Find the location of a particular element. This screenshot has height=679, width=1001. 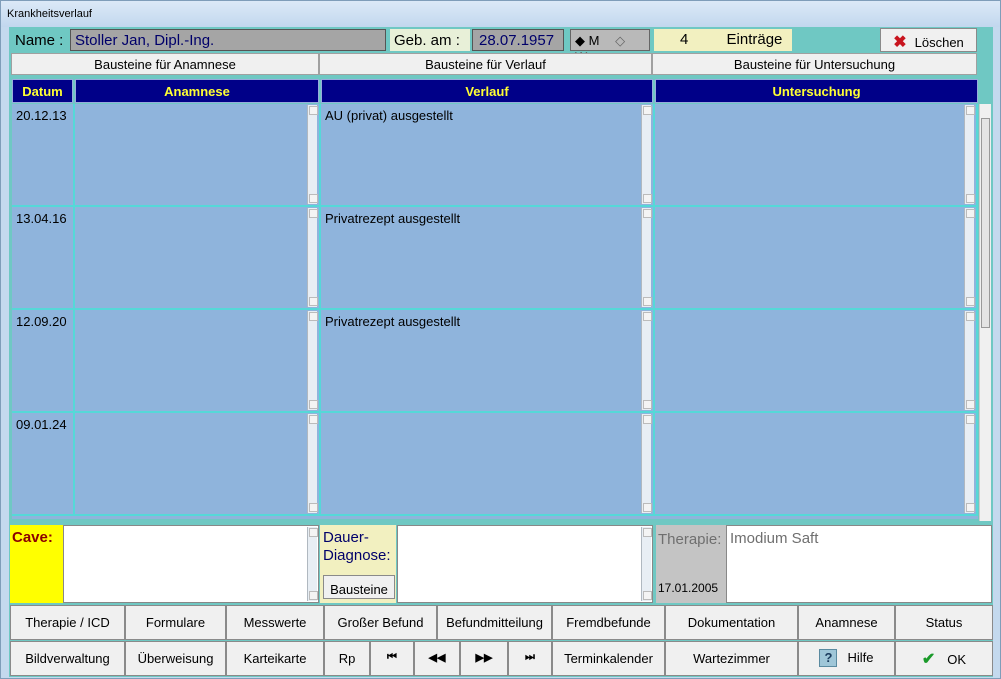

nav-last-icon: ⏭ is located at coordinates (530, 657).